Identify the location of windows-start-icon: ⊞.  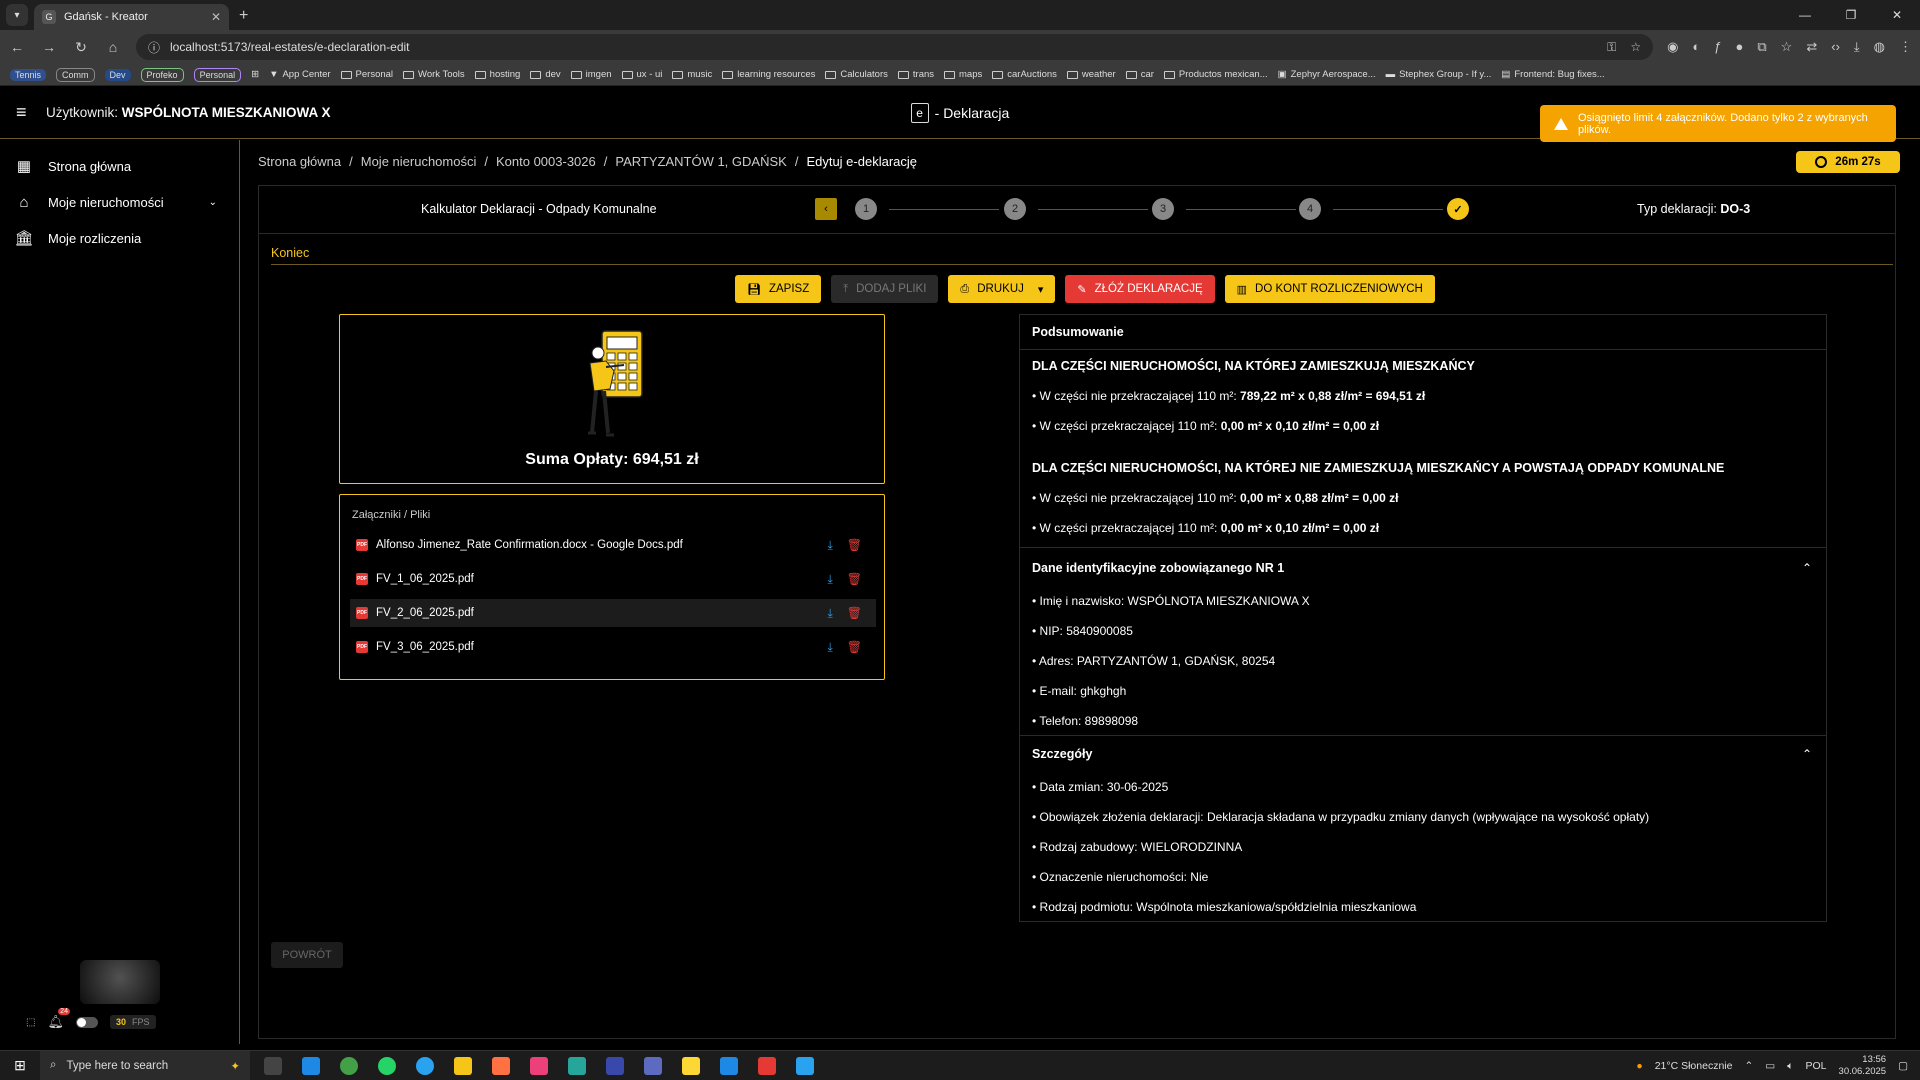
(20, 1065).